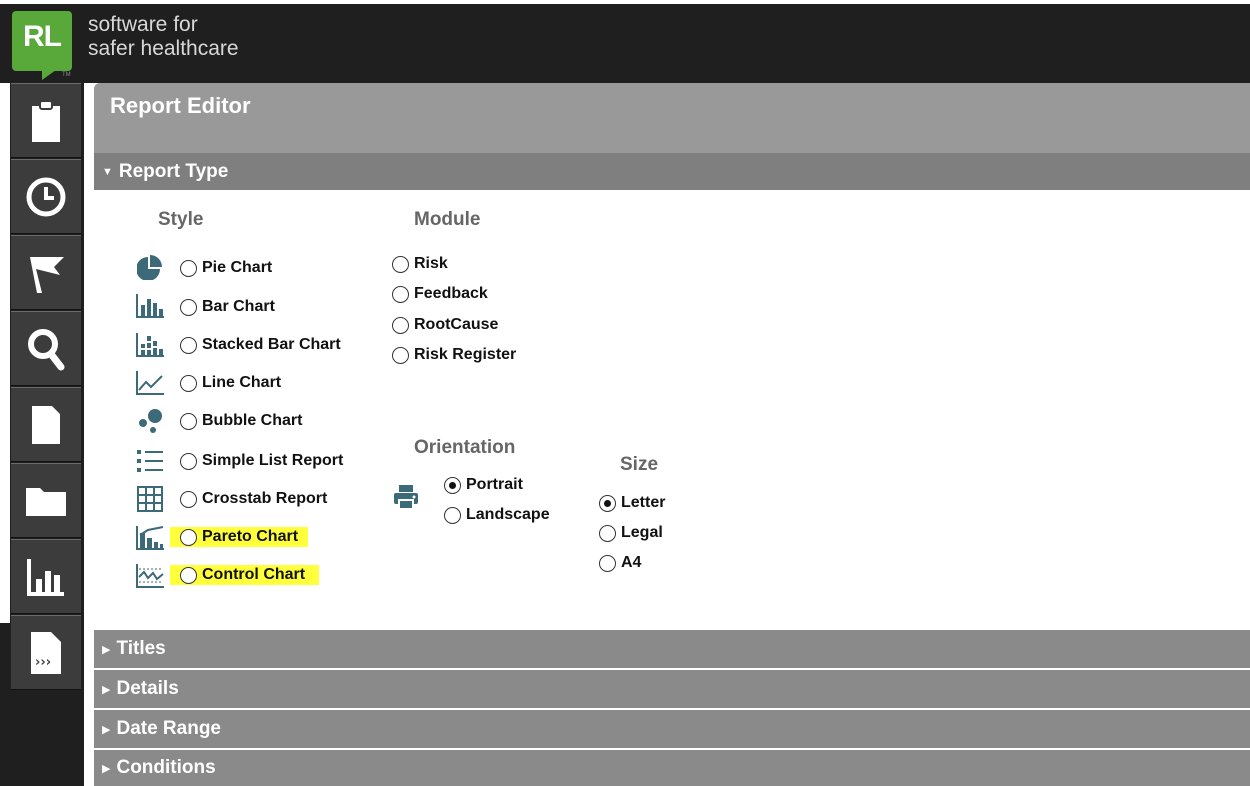 This screenshot has height=786, width=1250. Describe the element at coordinates (400, 294) in the screenshot. I see `radio-feedback` at that location.